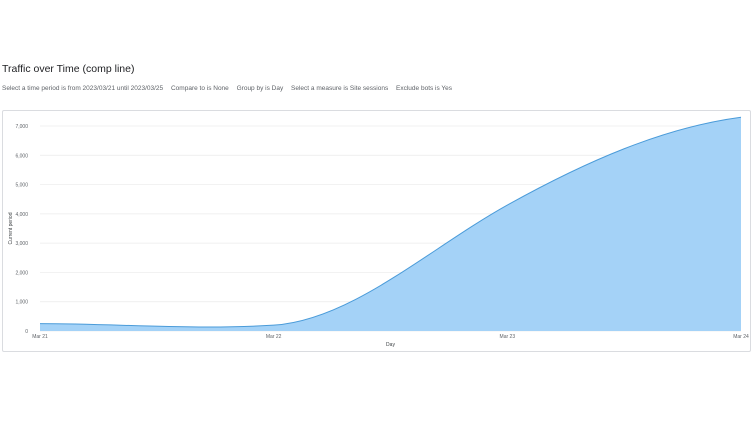 This screenshot has width=755, height=424. What do you see at coordinates (26, 332) in the screenshot?
I see `y-tick-label: 0` at bounding box center [26, 332].